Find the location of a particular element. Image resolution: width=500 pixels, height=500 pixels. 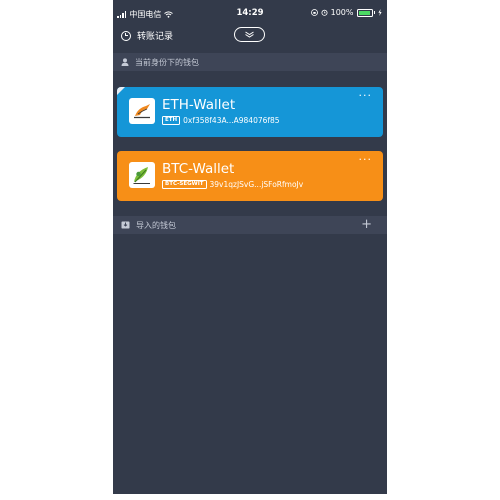

collapse-toggle-button is located at coordinates (249, 34).